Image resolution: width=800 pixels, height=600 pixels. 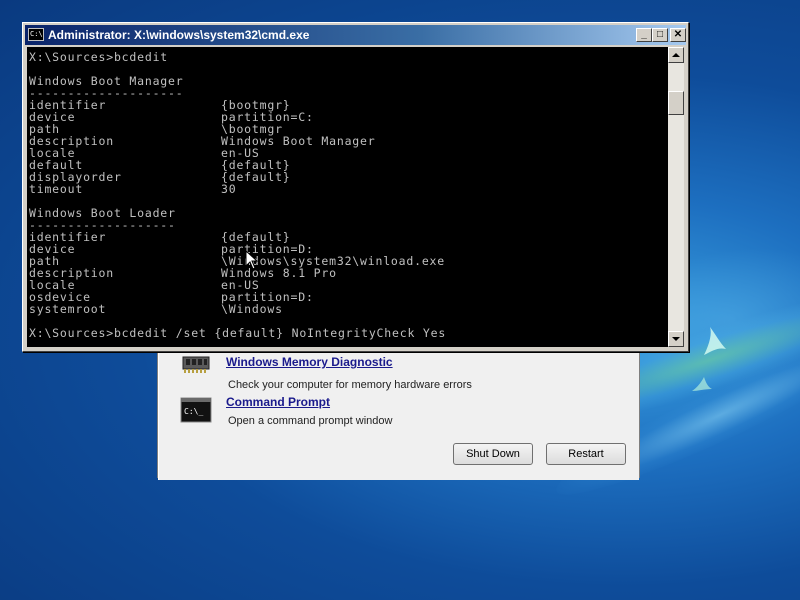 What do you see at coordinates (586, 454) in the screenshot?
I see `restart-button: Restart` at bounding box center [586, 454].